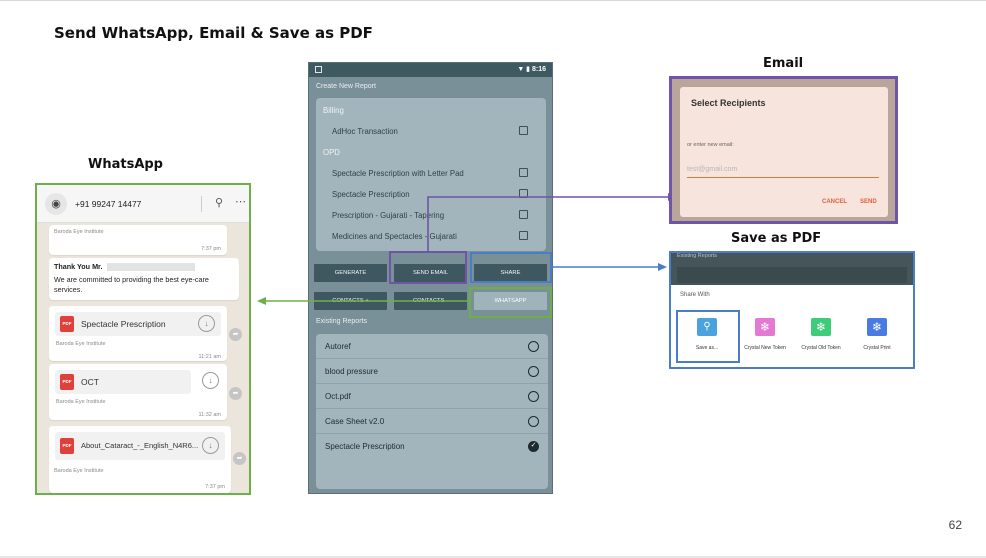 This screenshot has width=986, height=558. I want to click on email-input: test@gmail.com, so click(783, 171).